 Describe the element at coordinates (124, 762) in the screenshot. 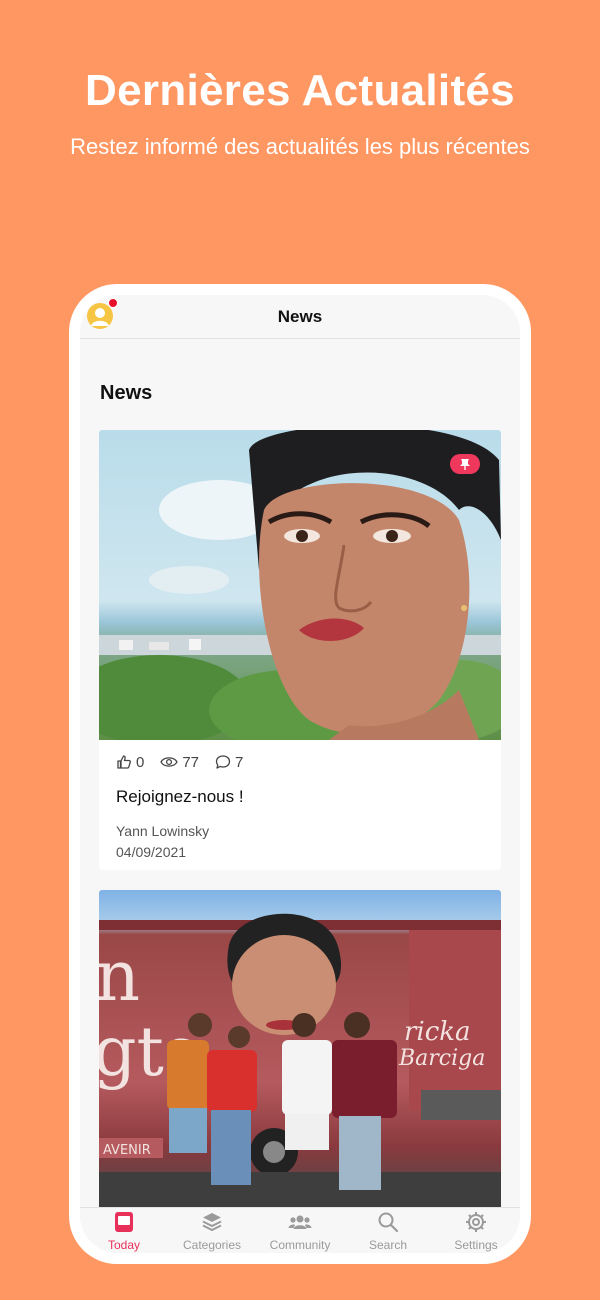

I see `thumbs-up-icon` at that location.